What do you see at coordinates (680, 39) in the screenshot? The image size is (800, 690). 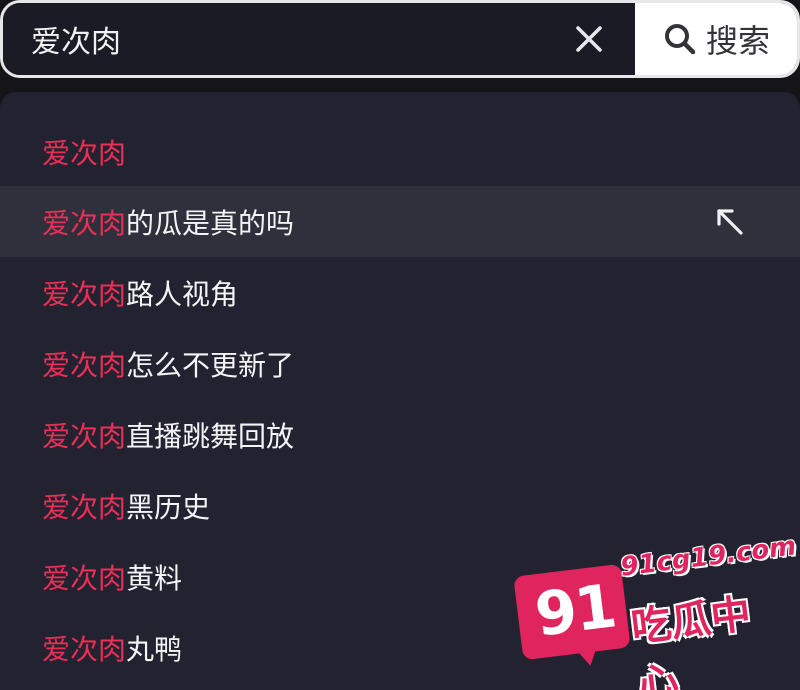 I see `search-icon` at bounding box center [680, 39].